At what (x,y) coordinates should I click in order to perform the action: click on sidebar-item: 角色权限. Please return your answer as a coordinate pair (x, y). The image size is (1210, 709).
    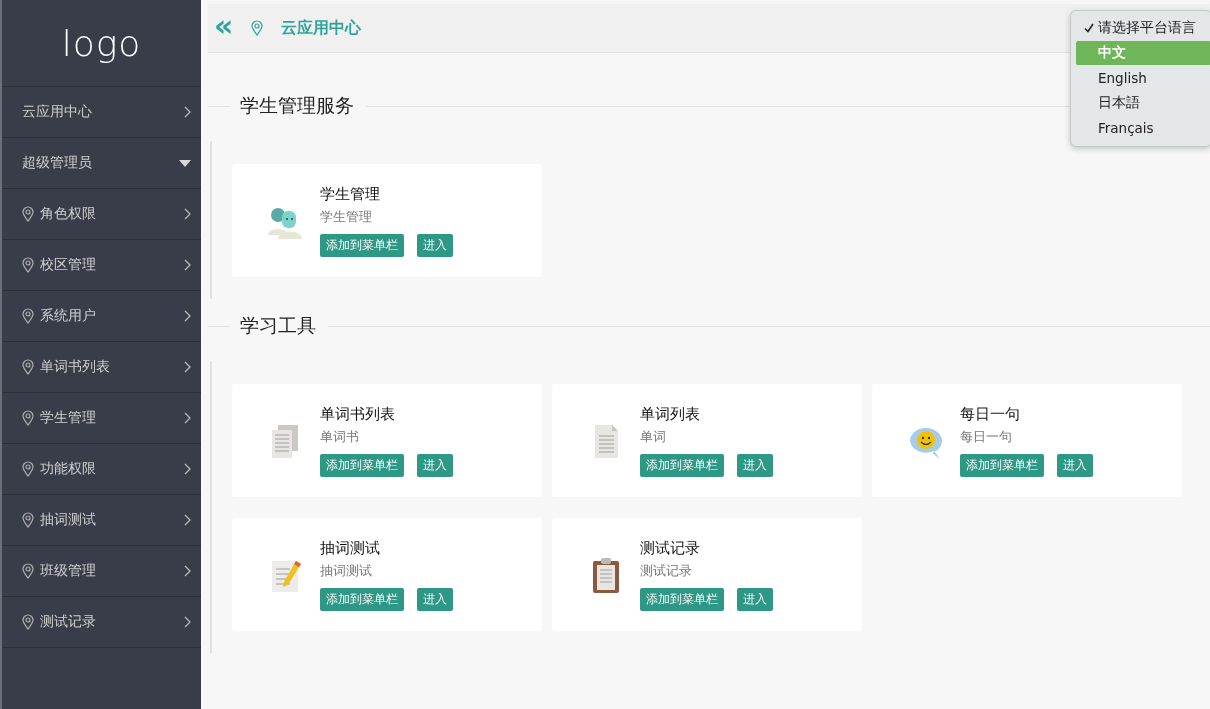
    Looking at the image, I should click on (101, 214).